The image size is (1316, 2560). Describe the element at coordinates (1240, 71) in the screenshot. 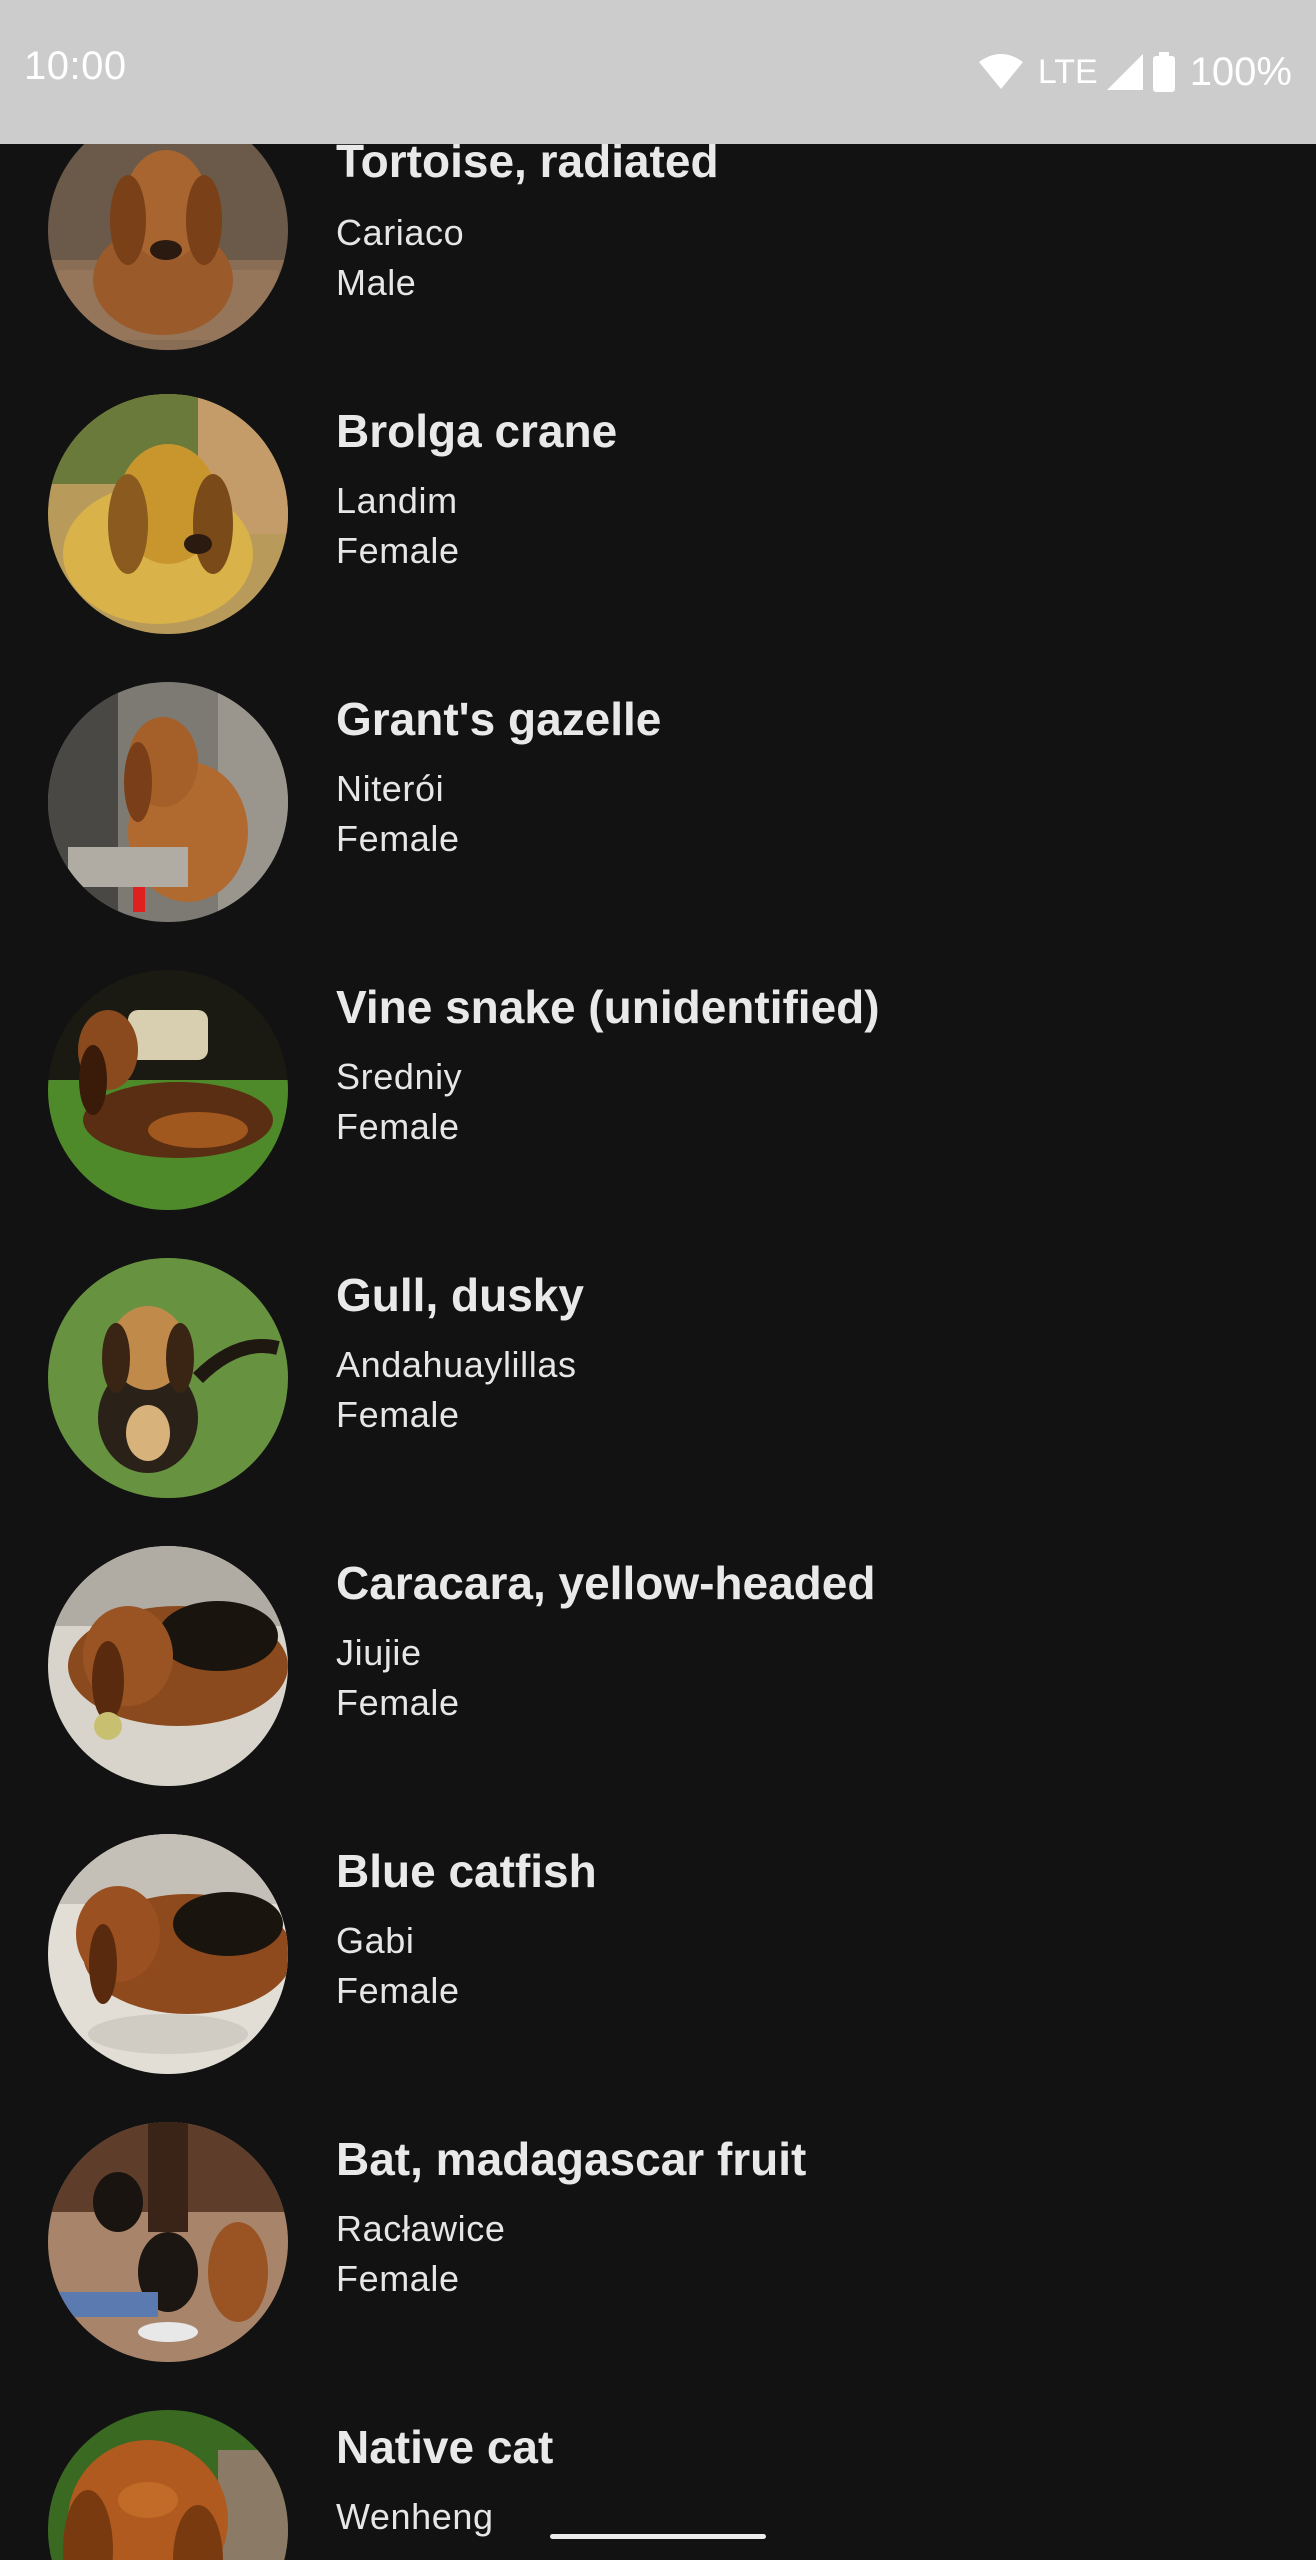

I see `battery-percent: 100%` at that location.